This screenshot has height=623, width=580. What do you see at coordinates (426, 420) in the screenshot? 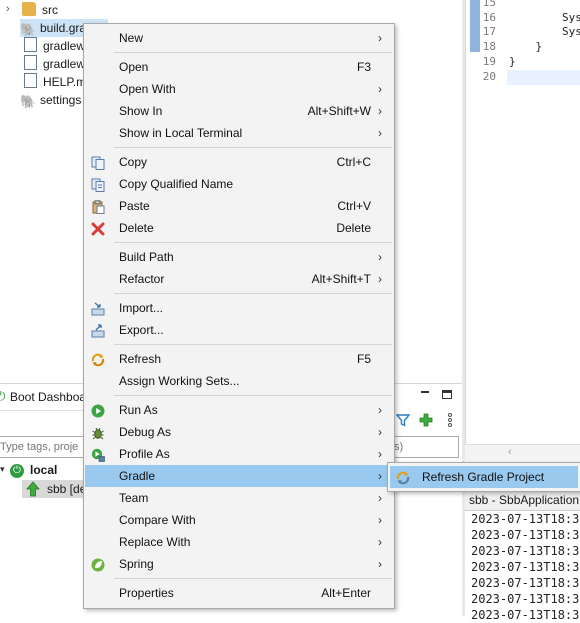
I see `add-icon` at bounding box center [426, 420].